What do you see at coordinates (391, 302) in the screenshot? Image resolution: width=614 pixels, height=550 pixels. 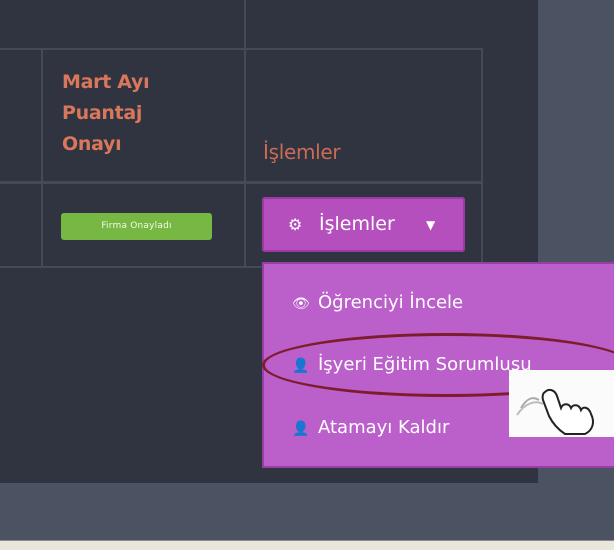 I see `menu-item-label: Öğrenciyi İncele` at bounding box center [391, 302].